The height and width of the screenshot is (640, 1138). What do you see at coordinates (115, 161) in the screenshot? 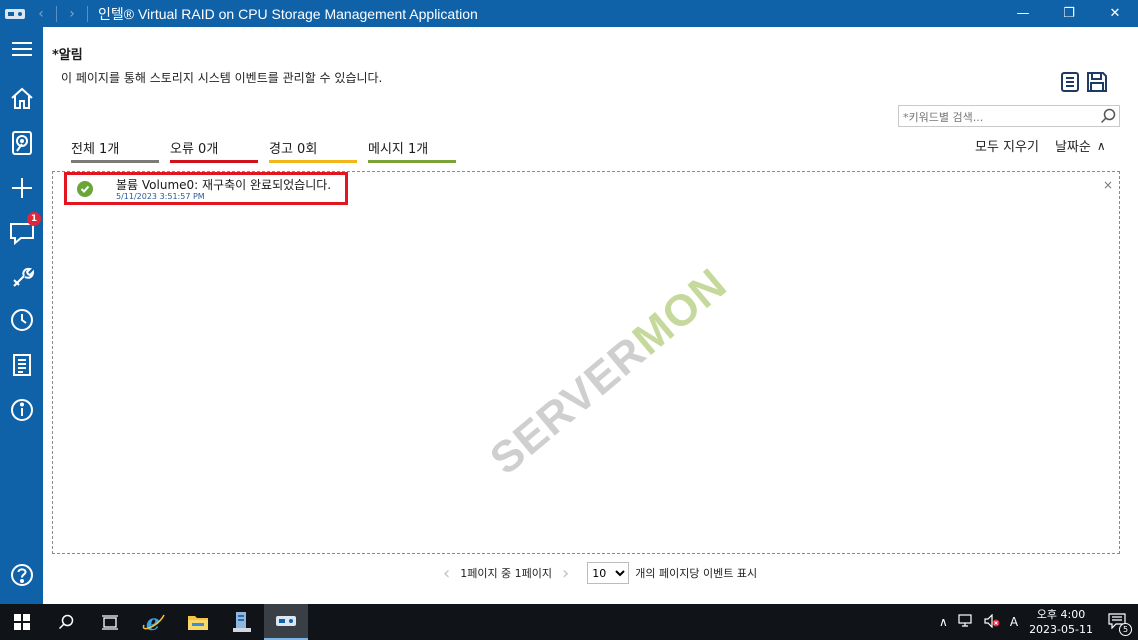
I see `tab-all-bar` at bounding box center [115, 161].